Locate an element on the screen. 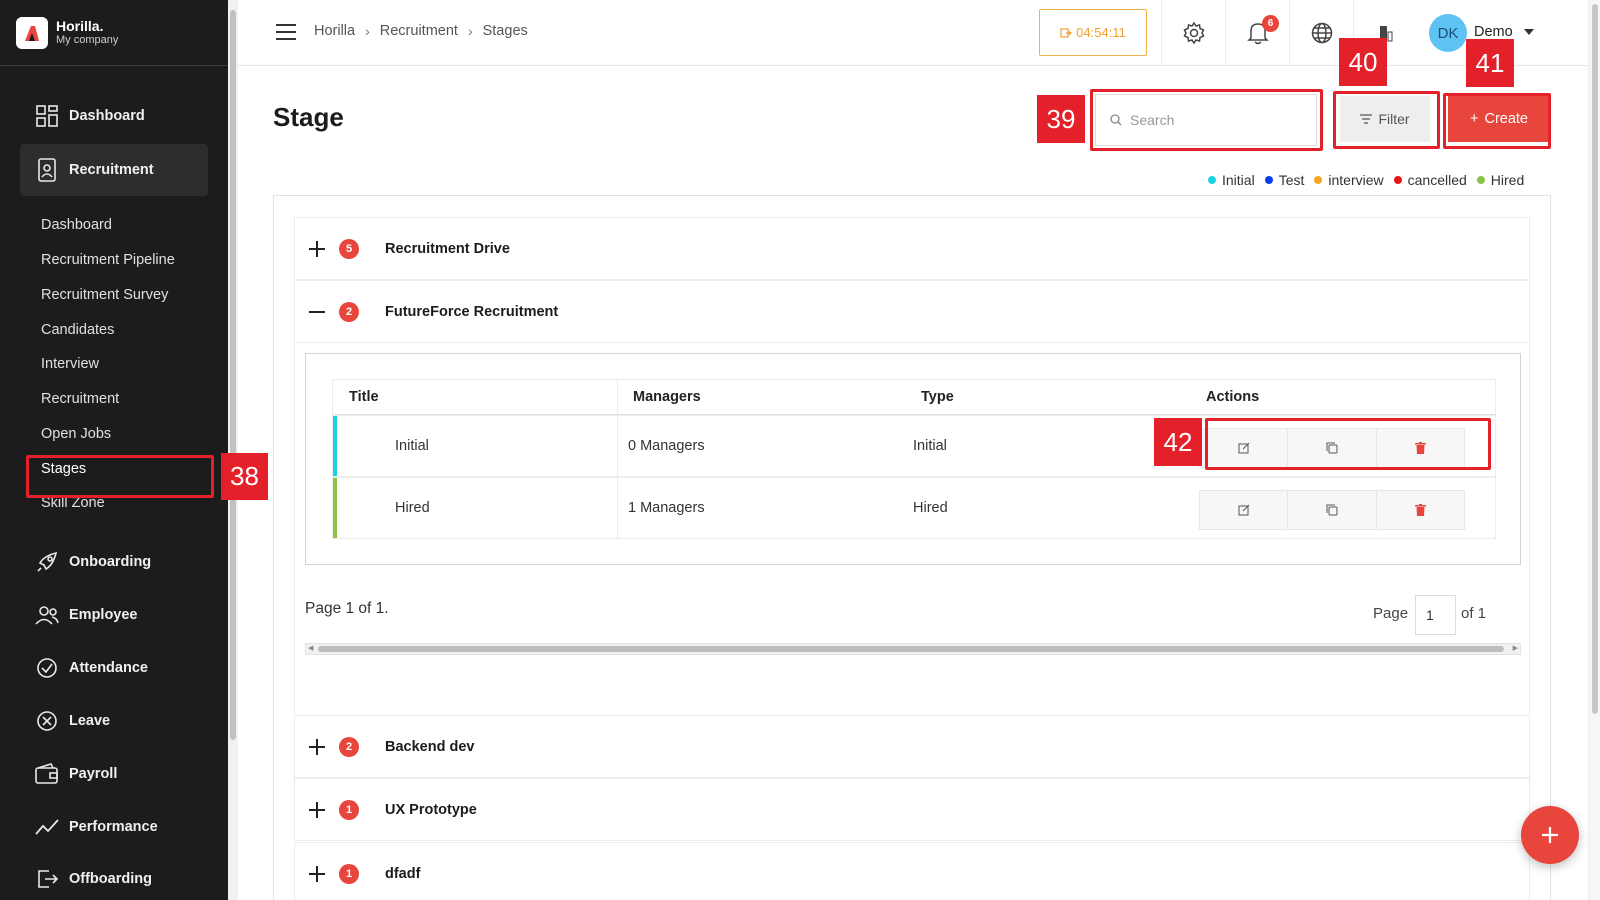 The width and height of the screenshot is (1600, 900). sidebar-scrollbar is located at coordinates (233, 450).